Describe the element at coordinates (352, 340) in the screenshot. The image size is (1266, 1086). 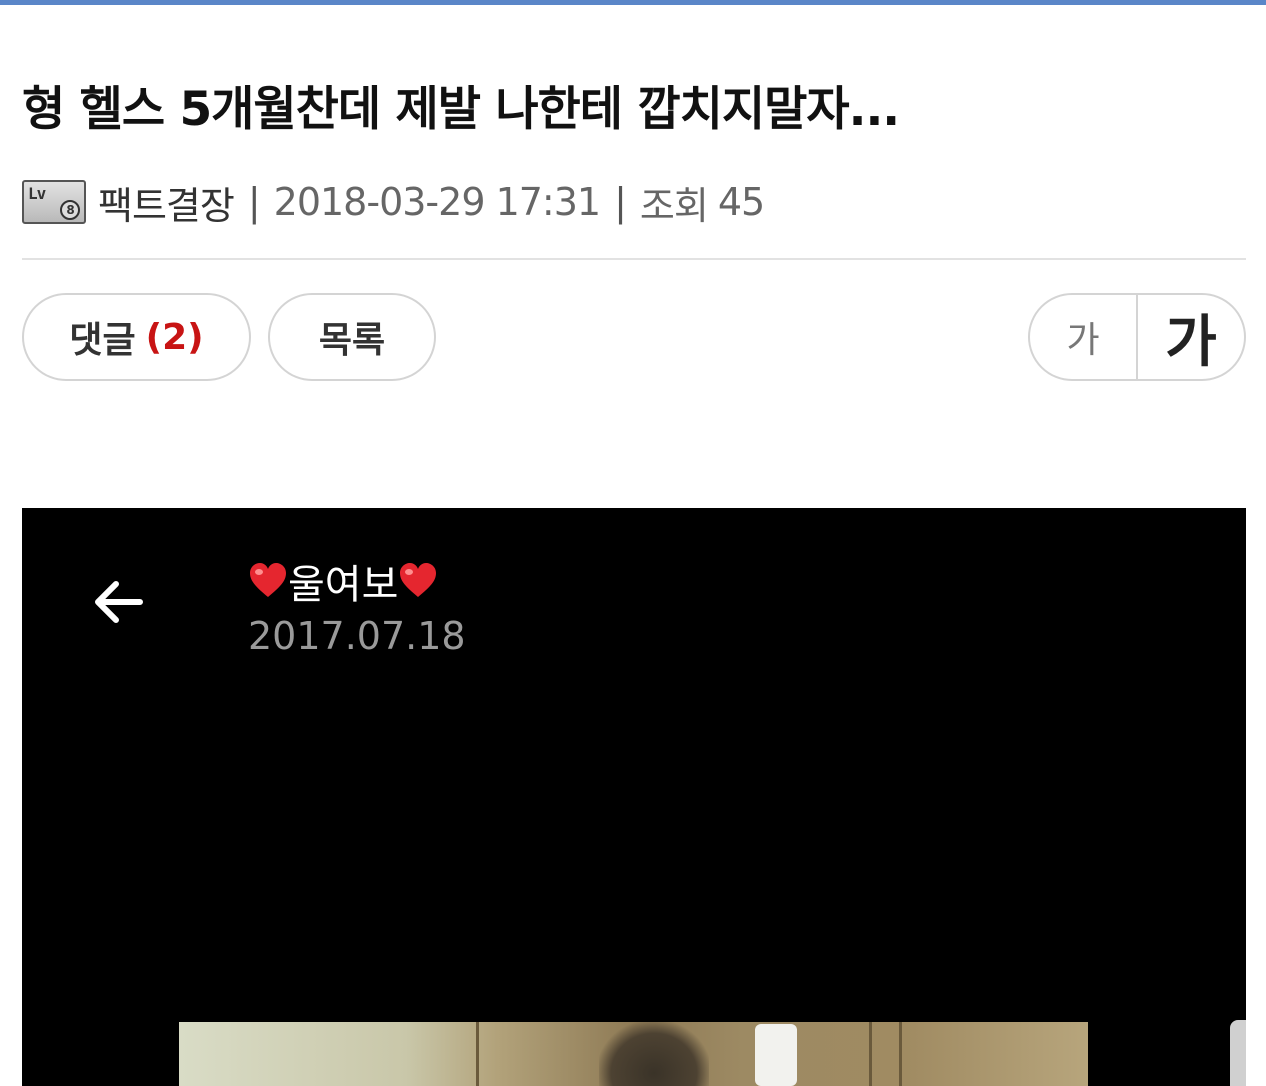
I see `list-label: 목록` at that location.